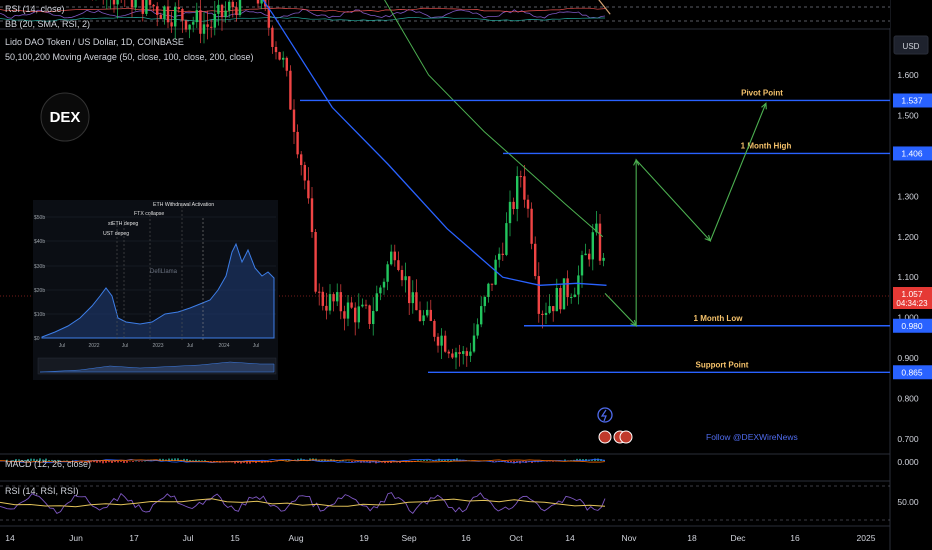  Describe the element at coordinates (908, 237) in the screenshot. I see `price-tick: 1.200` at that location.